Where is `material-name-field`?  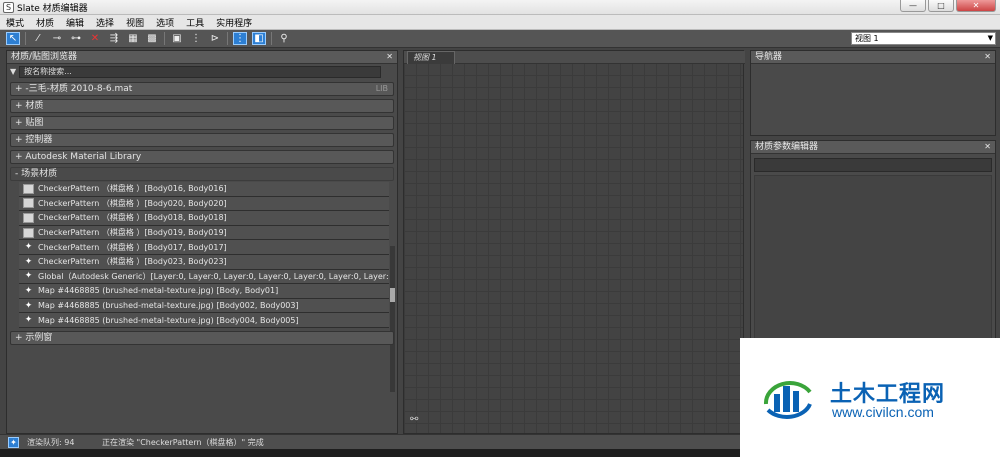 material-name-field is located at coordinates (873, 165).